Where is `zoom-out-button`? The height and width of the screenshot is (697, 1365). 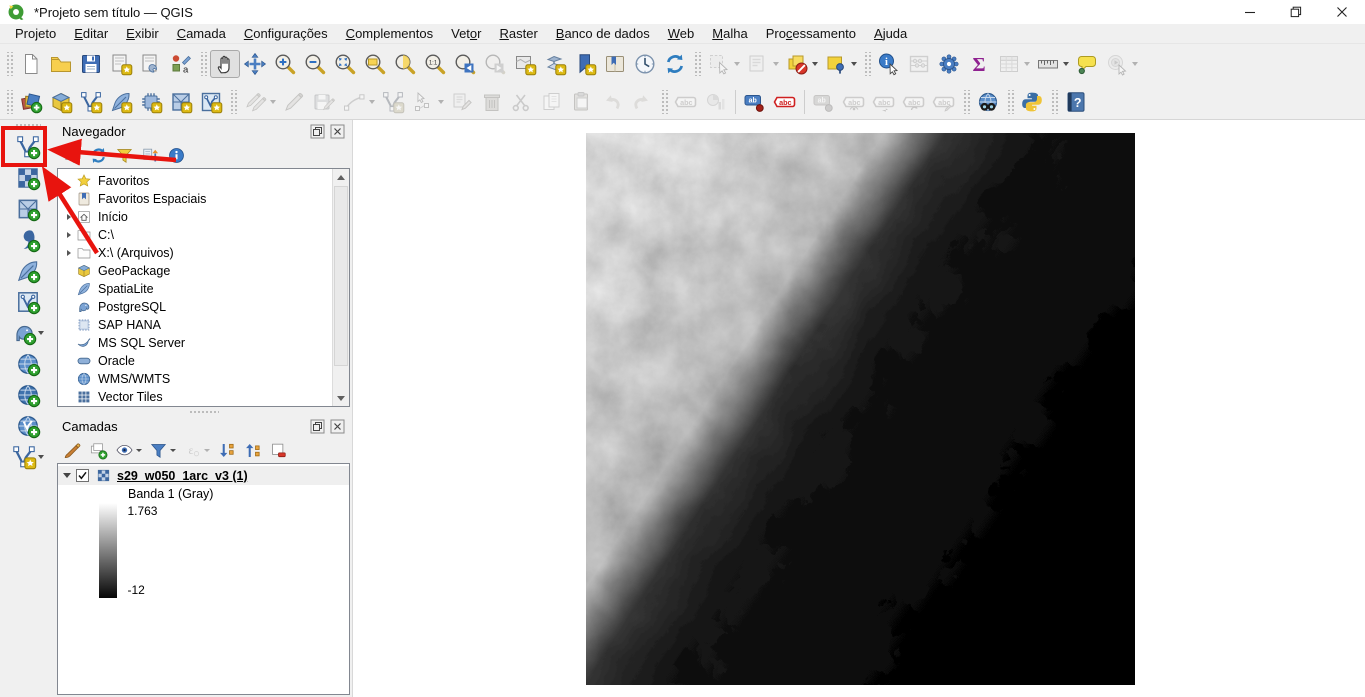
zoom-out-button is located at coordinates (315, 64).